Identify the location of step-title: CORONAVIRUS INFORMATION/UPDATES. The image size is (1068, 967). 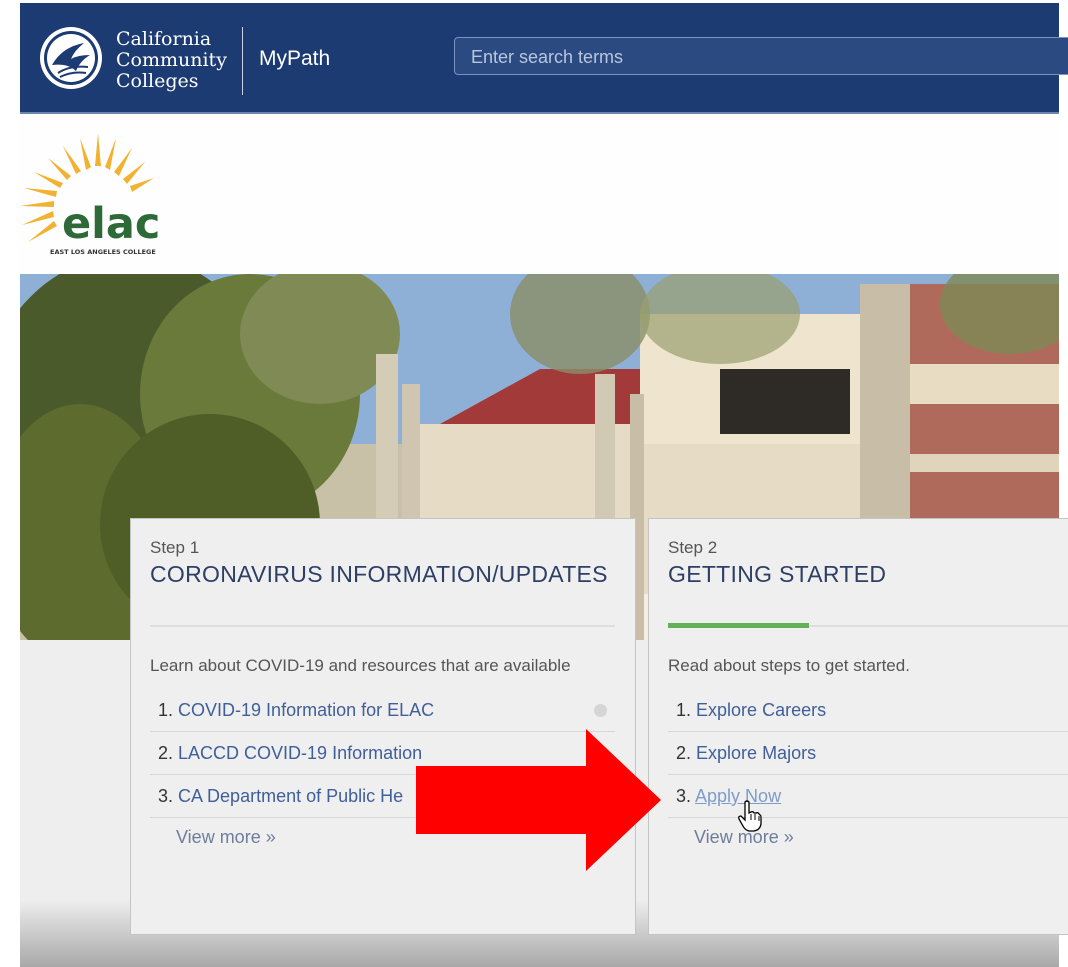
(379, 574).